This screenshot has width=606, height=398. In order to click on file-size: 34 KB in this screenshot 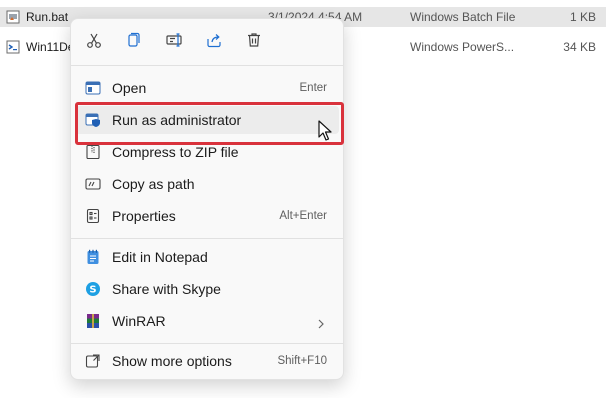, I will do `click(579, 47)`.